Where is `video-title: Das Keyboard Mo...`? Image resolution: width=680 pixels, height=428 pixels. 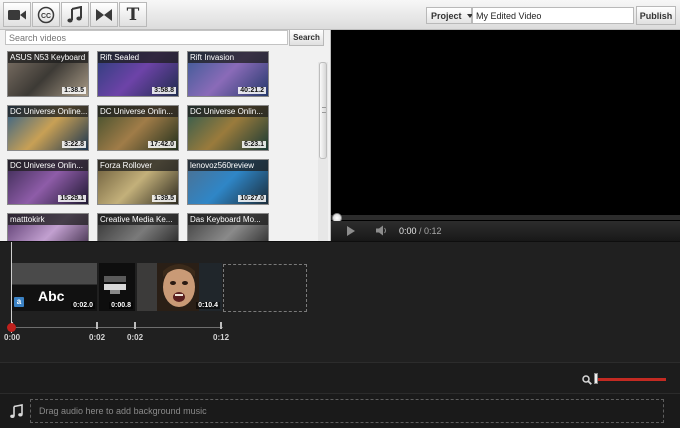 video-title: Das Keyboard Mo... is located at coordinates (228, 219).